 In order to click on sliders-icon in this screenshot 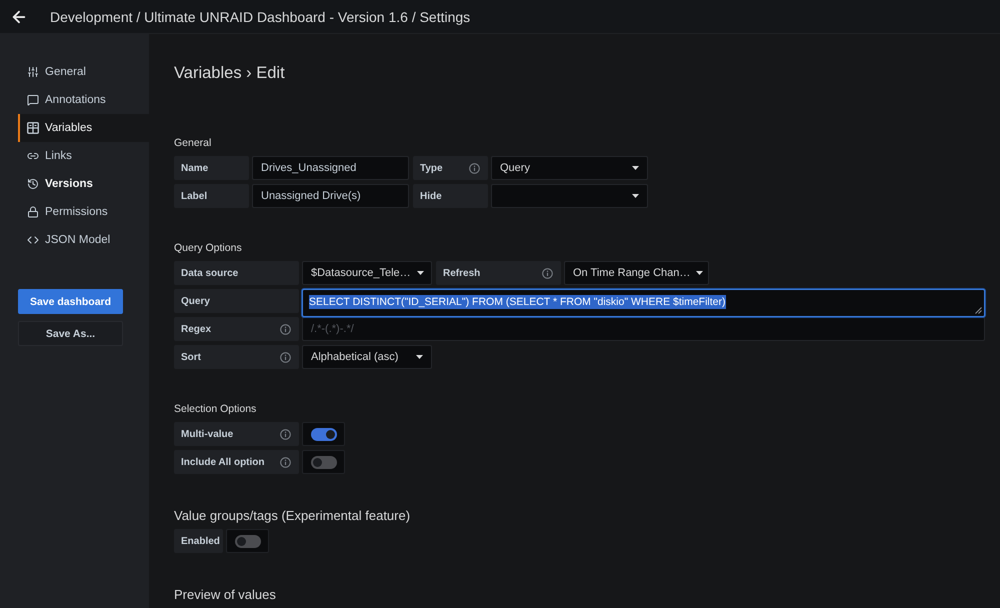, I will do `click(33, 72)`.